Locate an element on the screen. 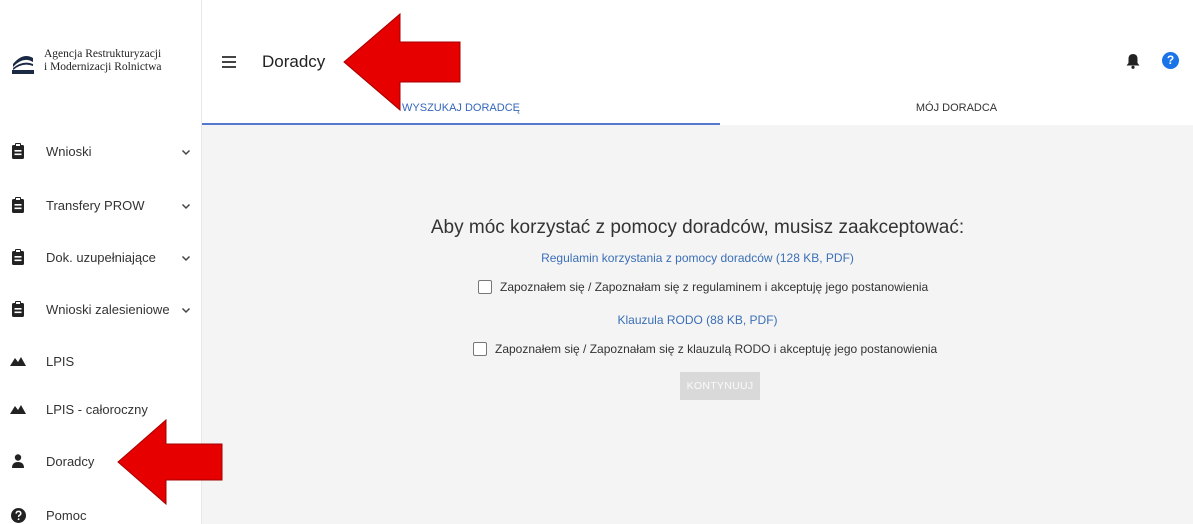 The height and width of the screenshot is (524, 1193). bell-icon is located at coordinates (1133, 61).